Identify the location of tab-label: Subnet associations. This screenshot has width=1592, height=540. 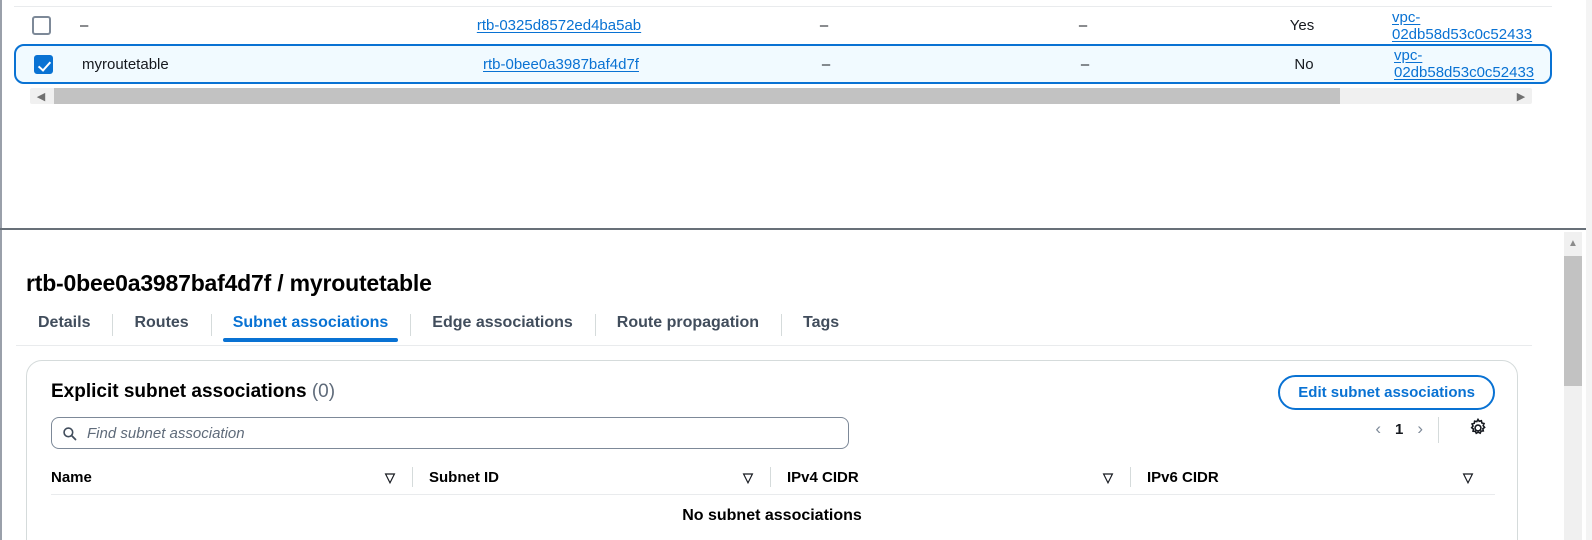
(310, 322).